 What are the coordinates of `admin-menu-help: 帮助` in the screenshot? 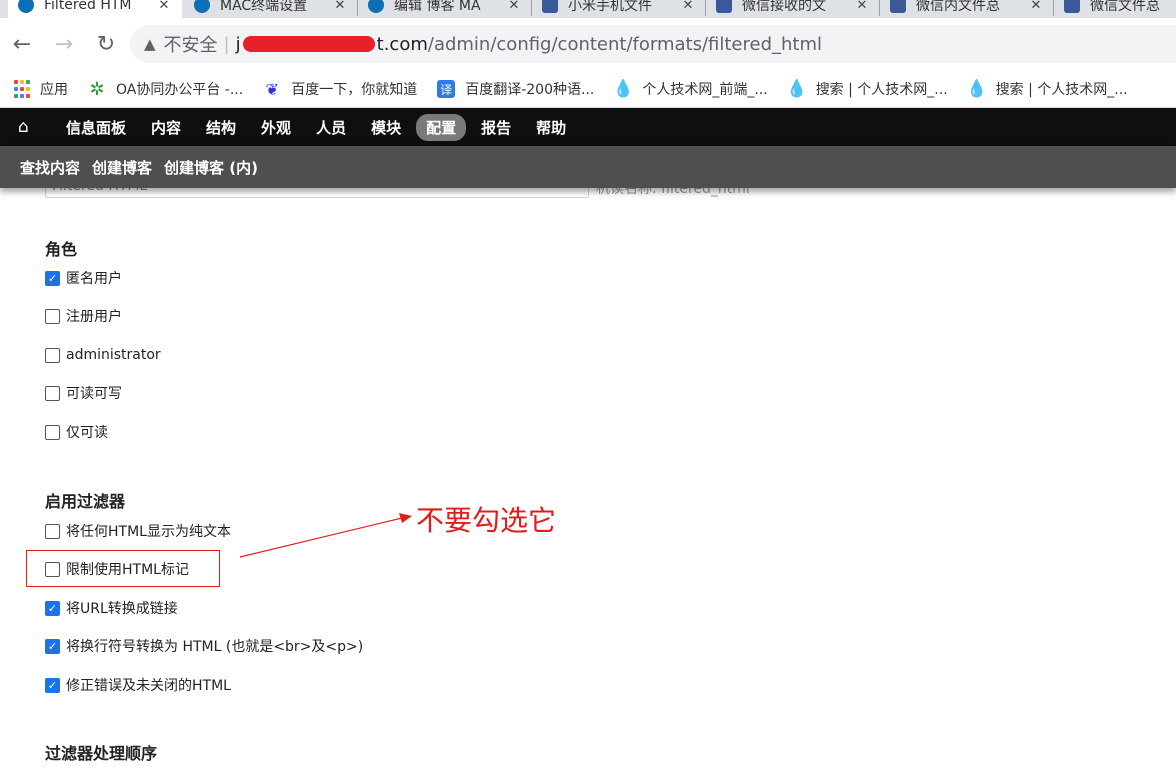 It's located at (551, 127).